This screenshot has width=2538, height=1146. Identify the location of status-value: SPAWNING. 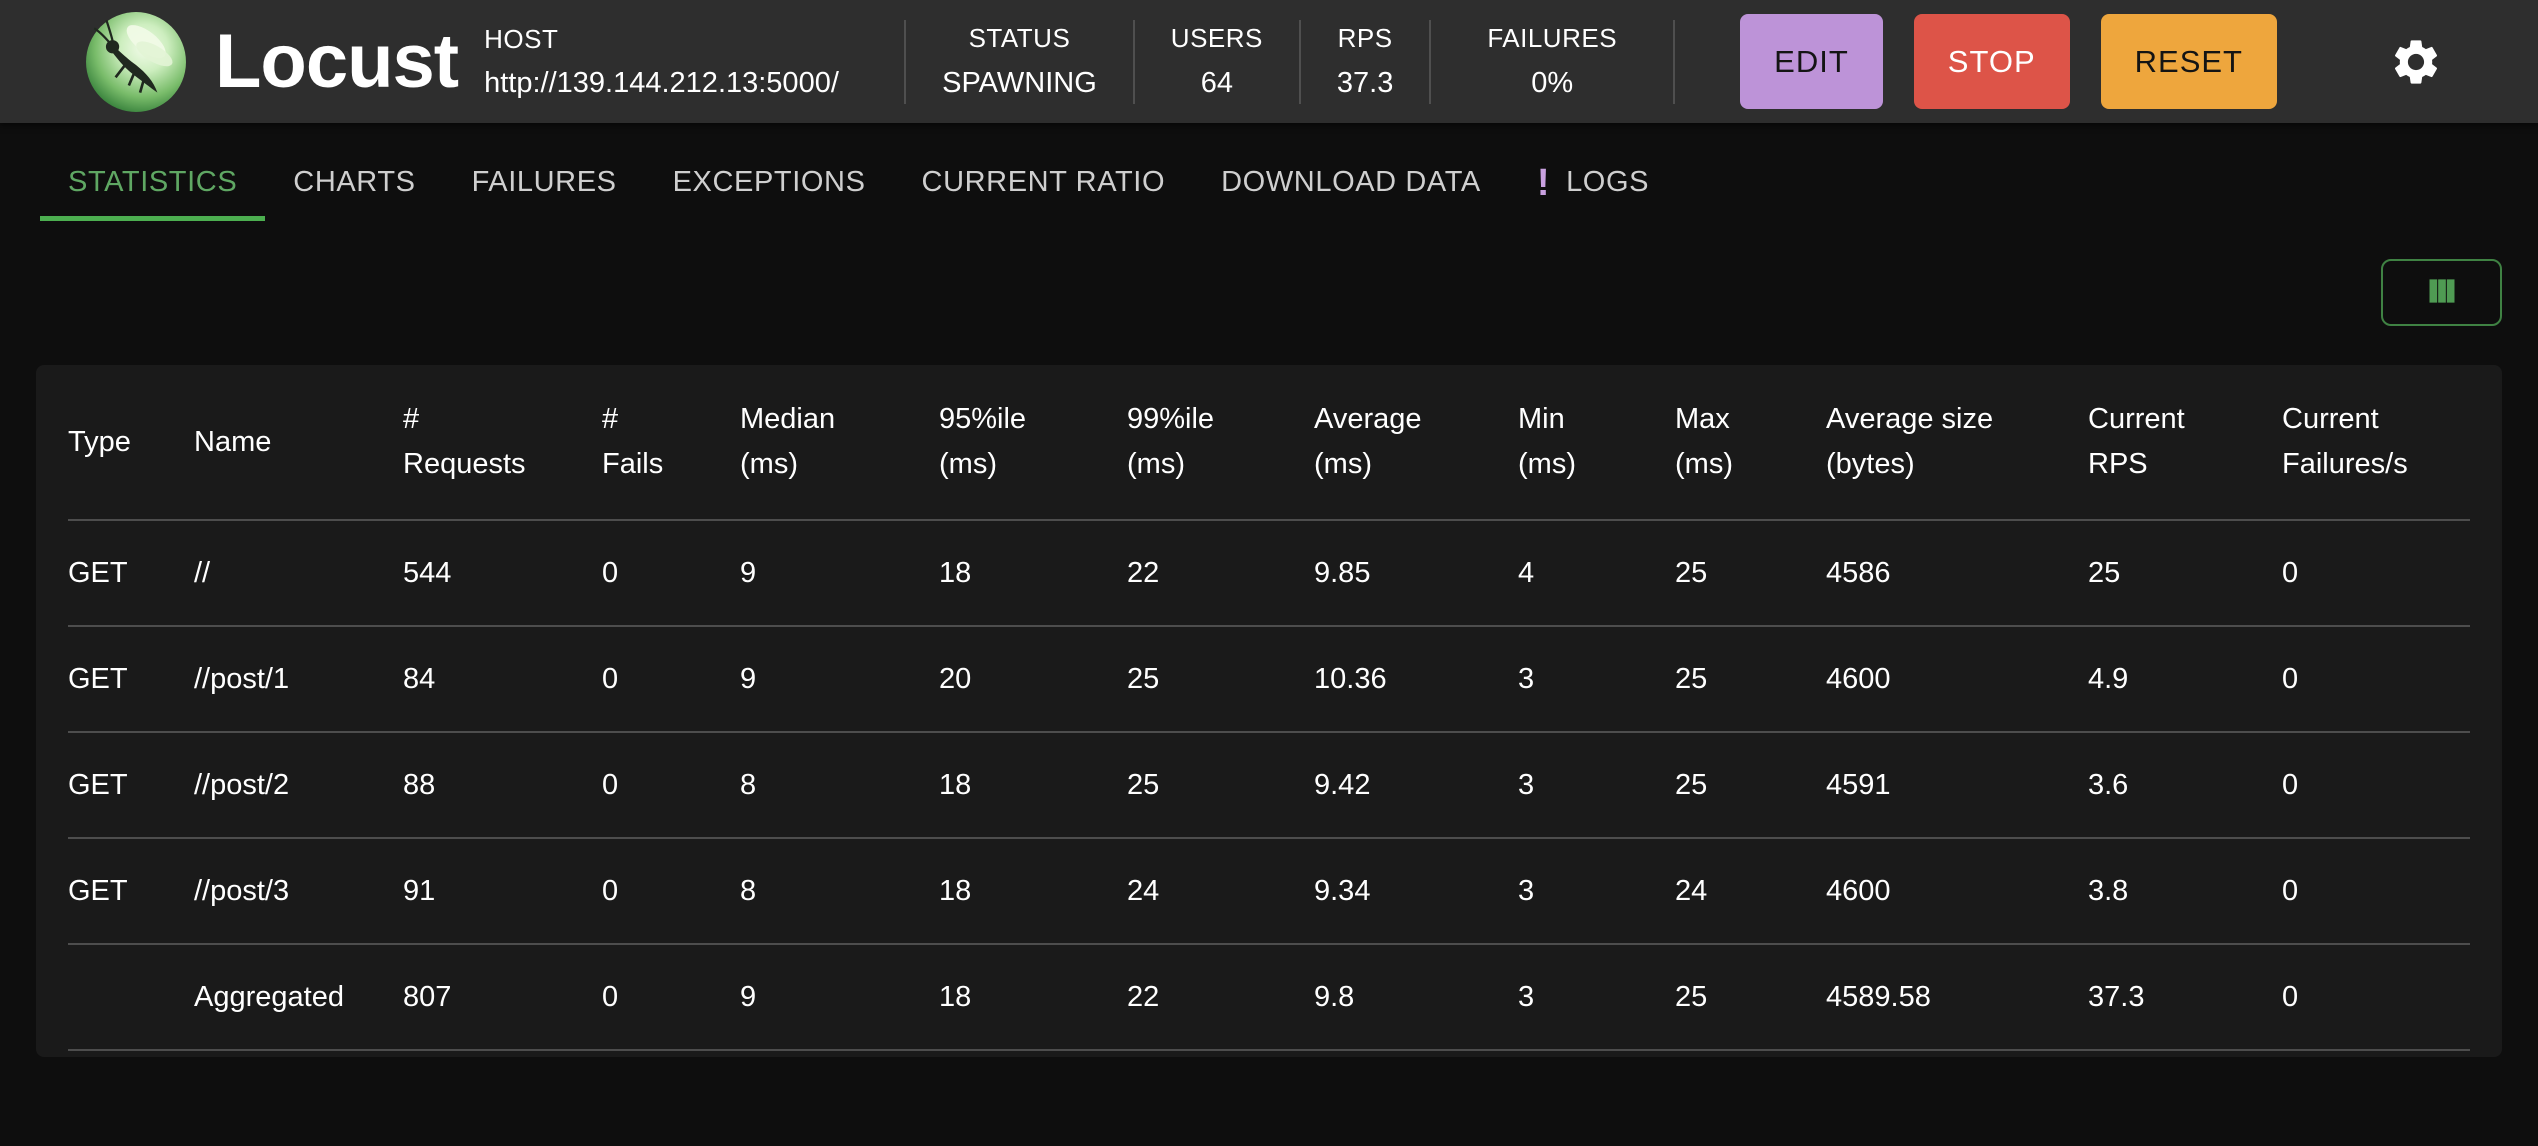
(1019, 83).